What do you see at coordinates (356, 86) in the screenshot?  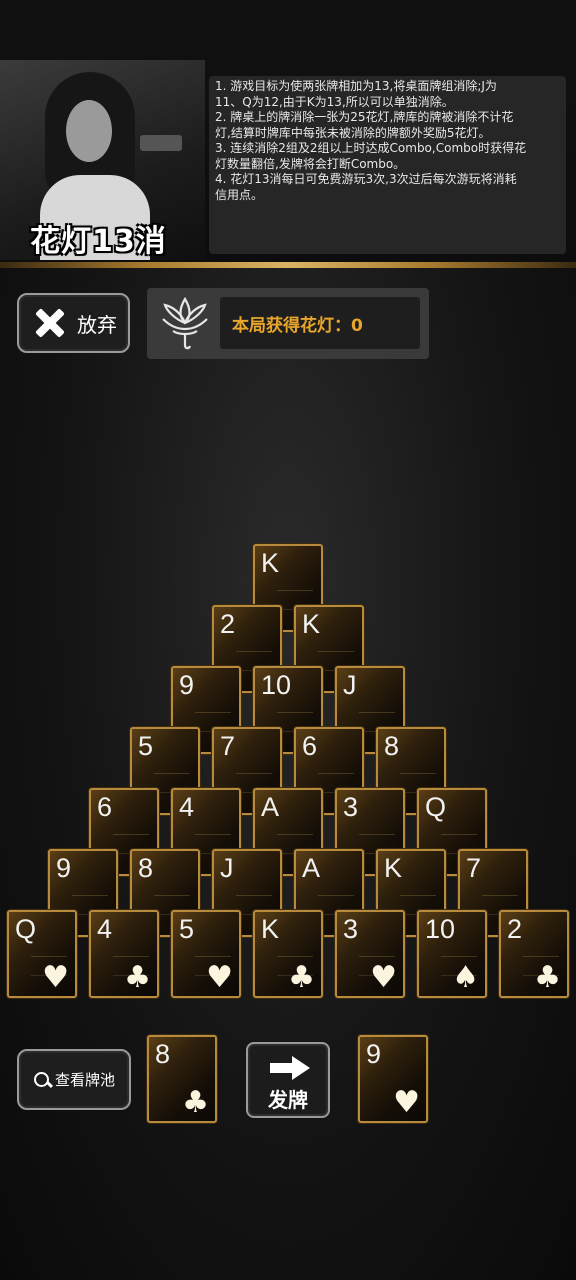 I see `rules-line: 1. 游戏目标为使两张牌相加为13,将桌面牌组消除;J为` at bounding box center [356, 86].